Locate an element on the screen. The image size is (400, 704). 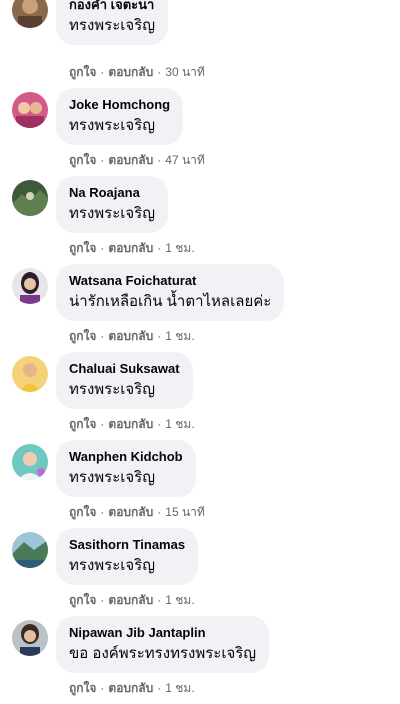
comment-author: กองคำ เจตะนา is located at coordinates (112, 6).